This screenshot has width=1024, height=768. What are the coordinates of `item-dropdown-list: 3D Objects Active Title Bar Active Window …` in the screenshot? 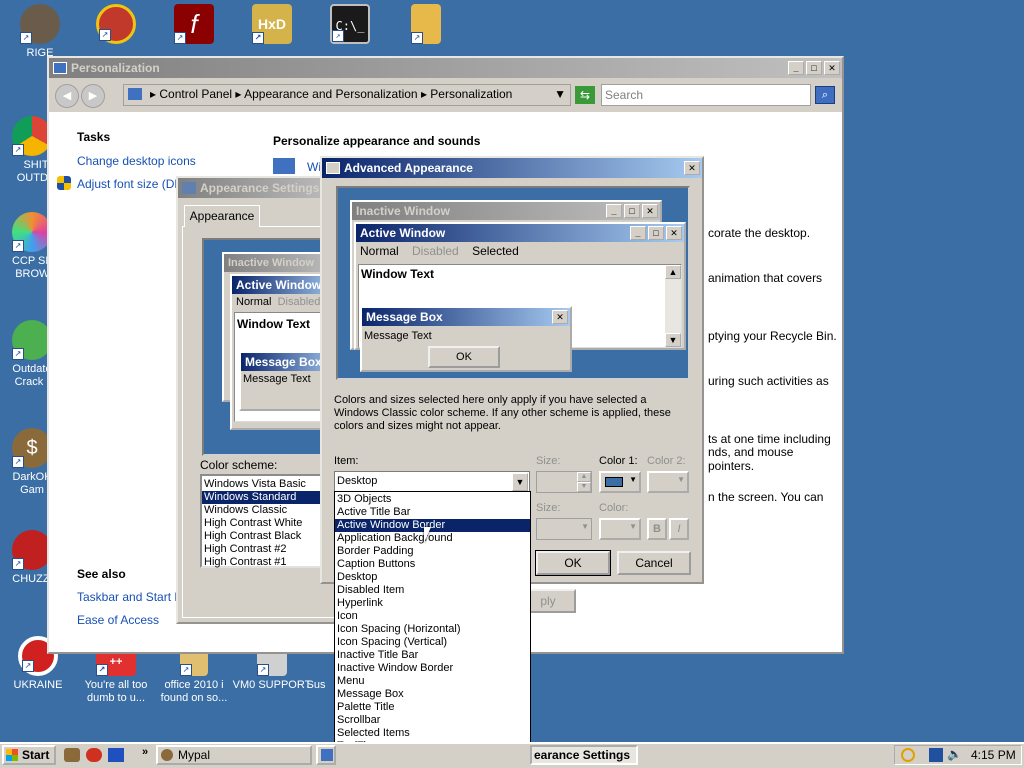 It's located at (432, 629).